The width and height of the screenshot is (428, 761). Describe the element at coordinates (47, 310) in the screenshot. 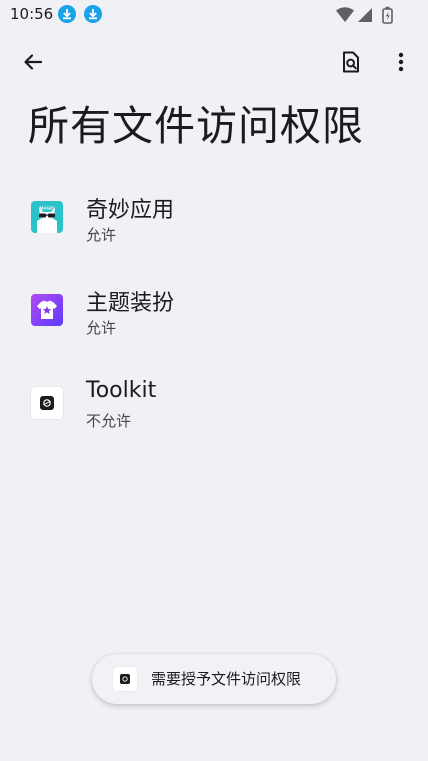

I see `theme-tshirt-icon` at that location.